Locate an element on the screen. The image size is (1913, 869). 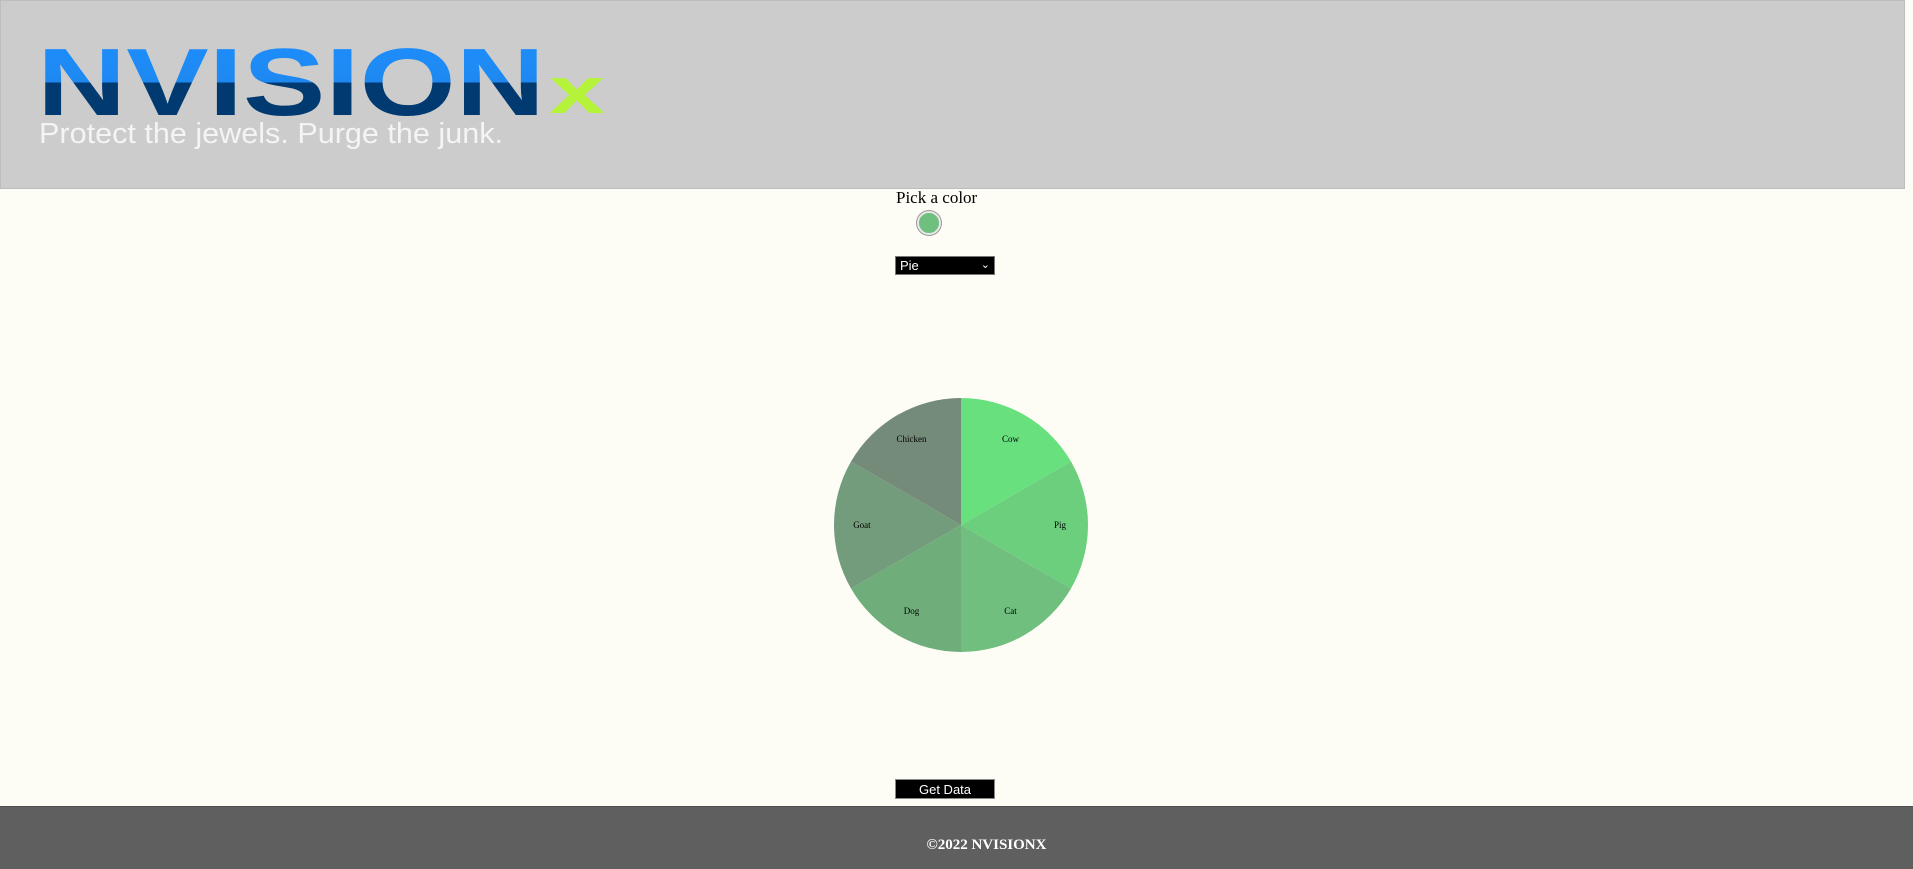
pie-chart: Cow Pig Cat Dog Goat Chicken is located at coordinates (961, 525).